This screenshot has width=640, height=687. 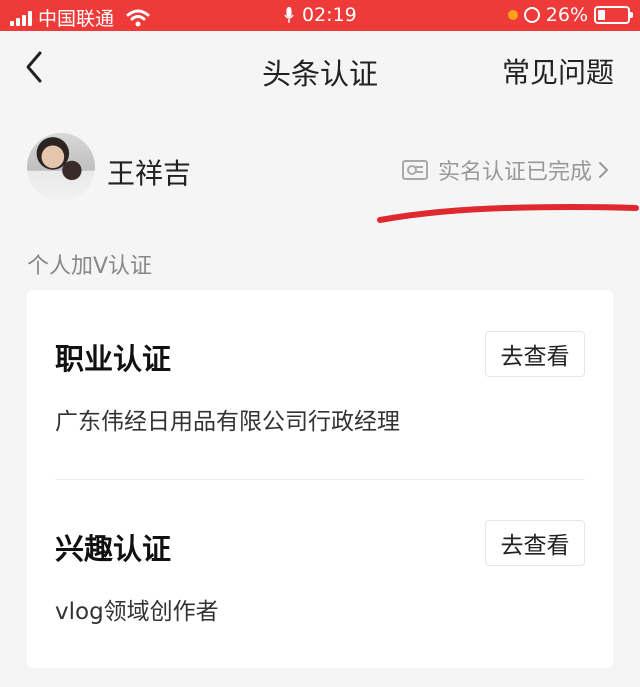 What do you see at coordinates (512, 15) in the screenshot?
I see `indicator-dot-icon` at bounding box center [512, 15].